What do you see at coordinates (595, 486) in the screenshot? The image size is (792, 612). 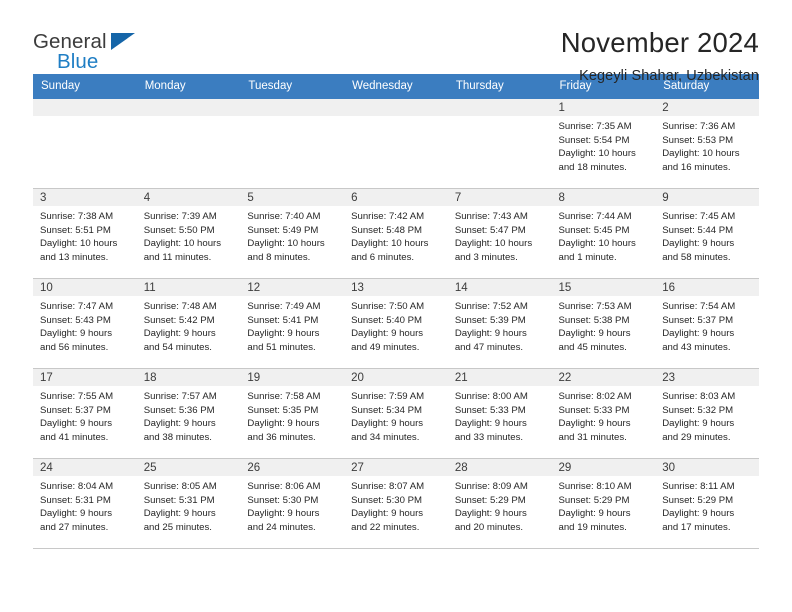 I see `sunrise-line: Sunrise: 8:10 AM` at bounding box center [595, 486].